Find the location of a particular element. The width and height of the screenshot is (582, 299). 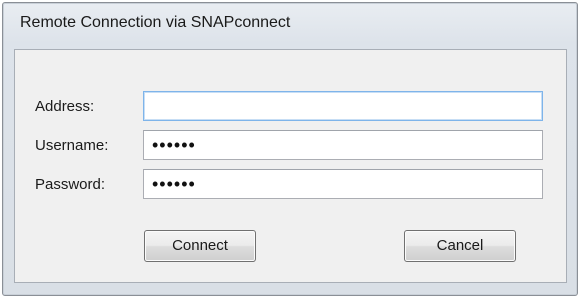

password-field: •••••• is located at coordinates (343, 184).